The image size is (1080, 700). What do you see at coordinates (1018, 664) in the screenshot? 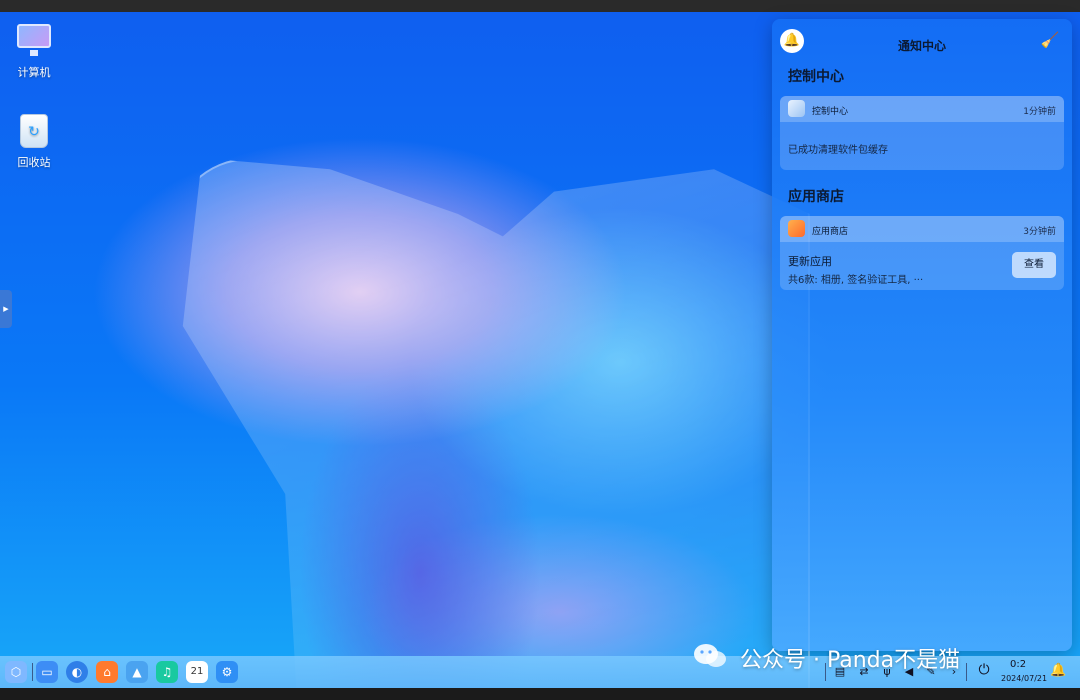
I see `clock-time: 0:2` at bounding box center [1018, 664].